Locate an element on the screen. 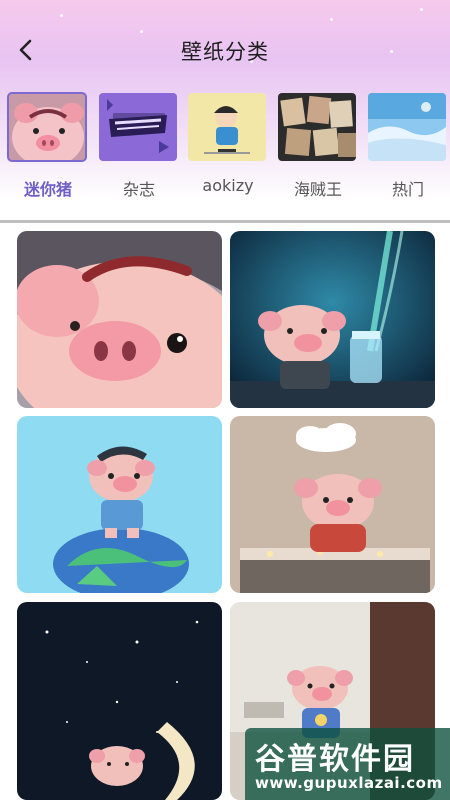 This screenshot has height=800, width=450. pig-thumbnail-icon is located at coordinates (47, 127).